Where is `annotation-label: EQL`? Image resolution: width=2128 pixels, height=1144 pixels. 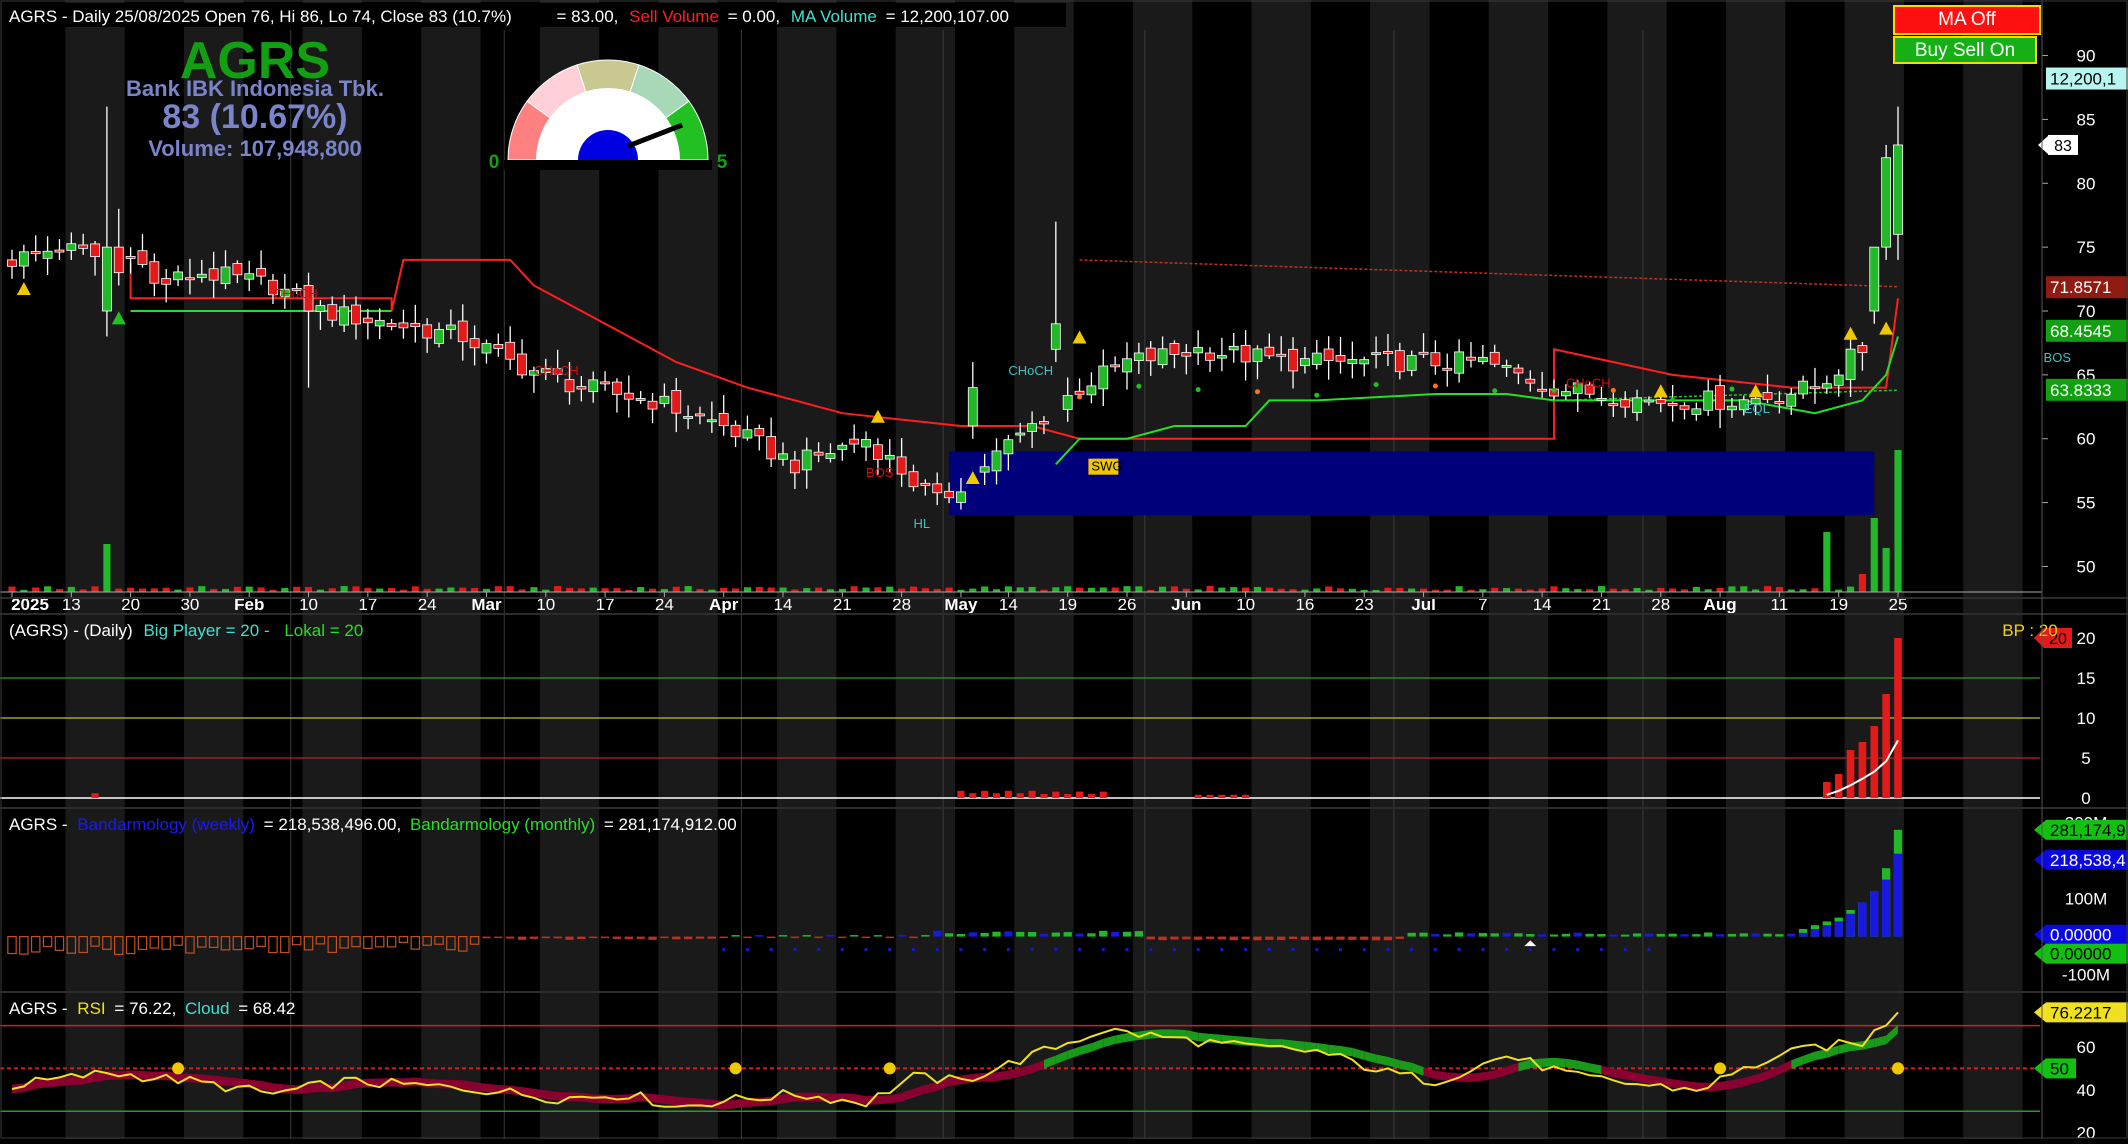 annotation-label: EQL is located at coordinates (1757, 408).